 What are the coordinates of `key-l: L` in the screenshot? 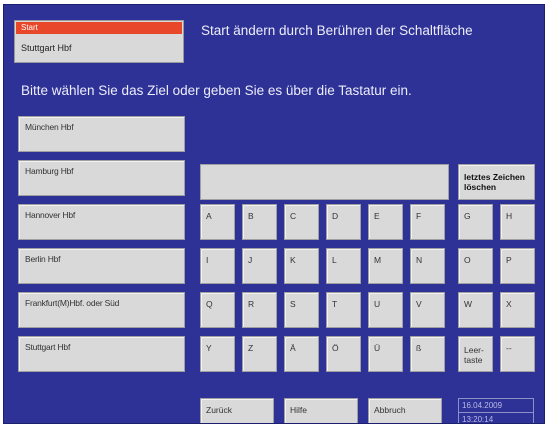 It's located at (343, 266).